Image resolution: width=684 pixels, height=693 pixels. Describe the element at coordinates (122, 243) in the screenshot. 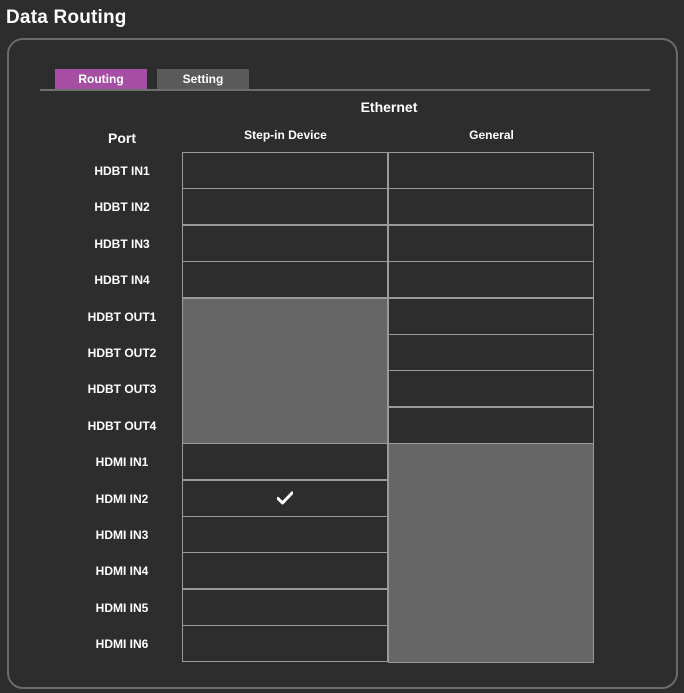

I see `port-label: HDBT IN3` at that location.